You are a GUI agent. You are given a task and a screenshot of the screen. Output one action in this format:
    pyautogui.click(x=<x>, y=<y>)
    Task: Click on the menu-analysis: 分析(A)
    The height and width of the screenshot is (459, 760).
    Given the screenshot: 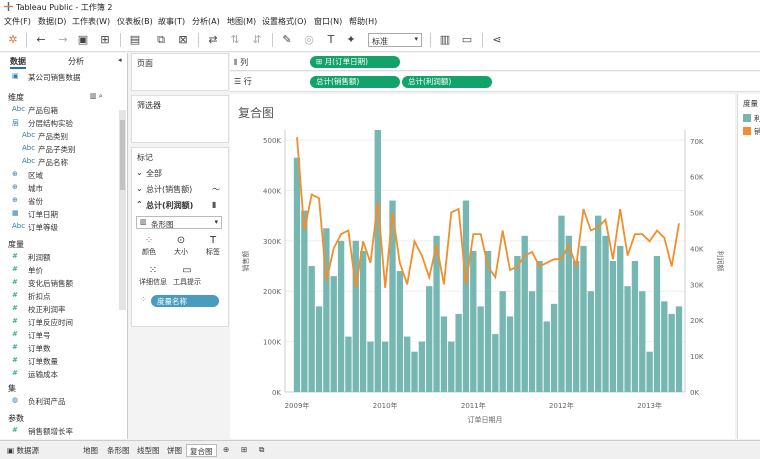 What is the action you would take?
    pyautogui.click(x=206, y=21)
    